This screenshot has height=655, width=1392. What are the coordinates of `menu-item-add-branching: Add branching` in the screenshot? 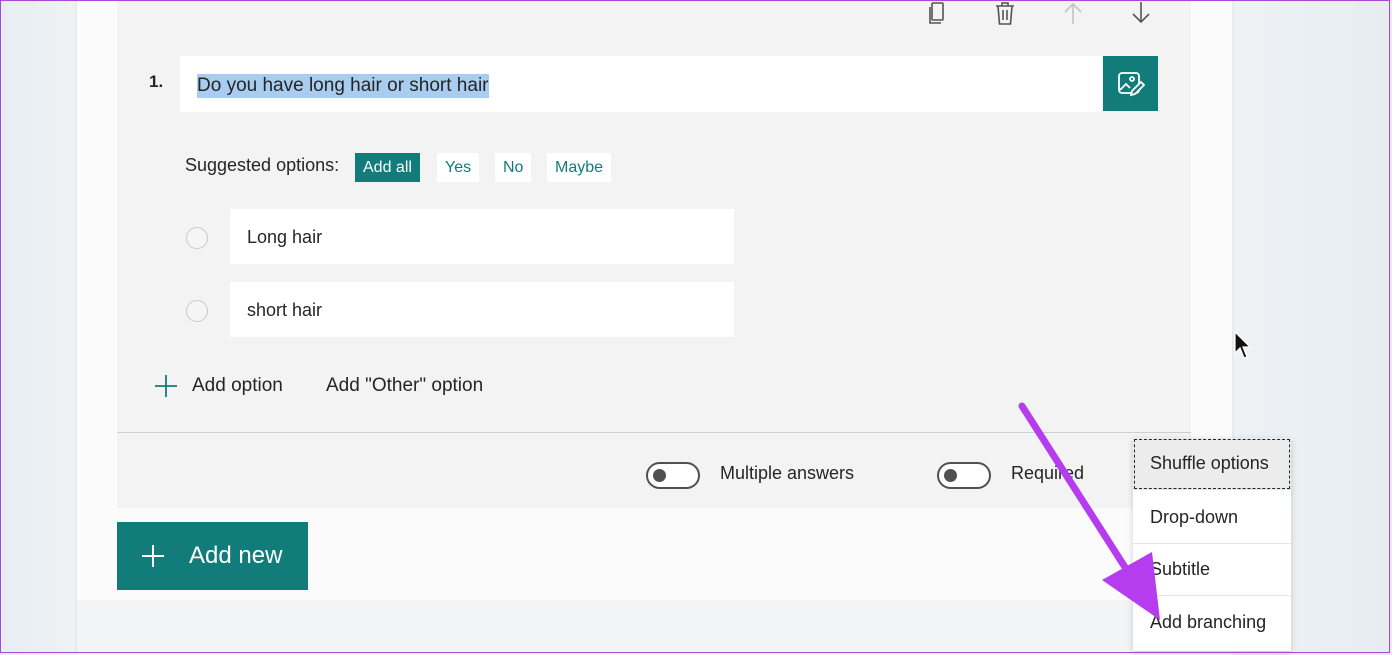 It's located at (1212, 622).